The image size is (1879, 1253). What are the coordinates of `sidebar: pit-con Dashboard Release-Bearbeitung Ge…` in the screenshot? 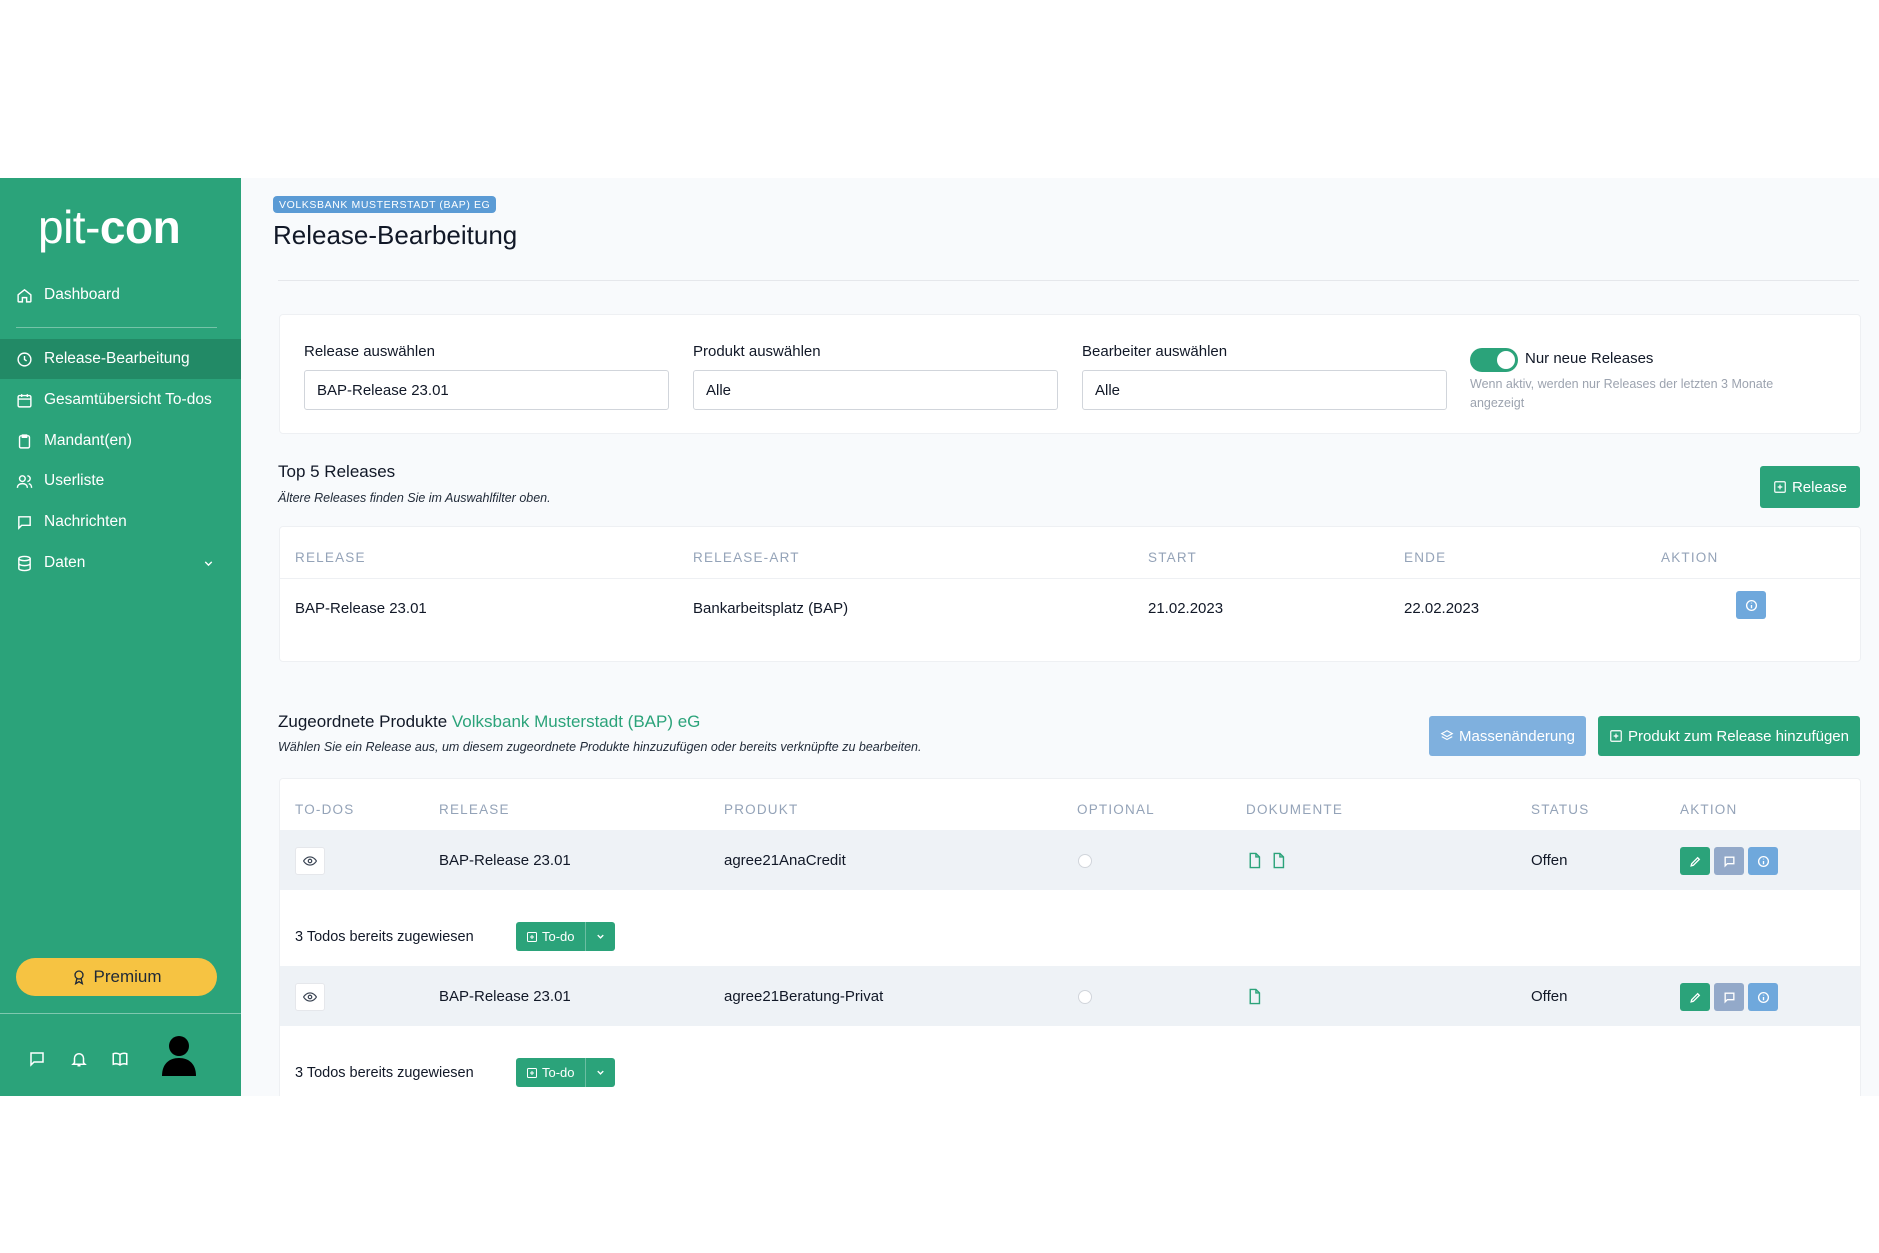 It's located at (120, 637).